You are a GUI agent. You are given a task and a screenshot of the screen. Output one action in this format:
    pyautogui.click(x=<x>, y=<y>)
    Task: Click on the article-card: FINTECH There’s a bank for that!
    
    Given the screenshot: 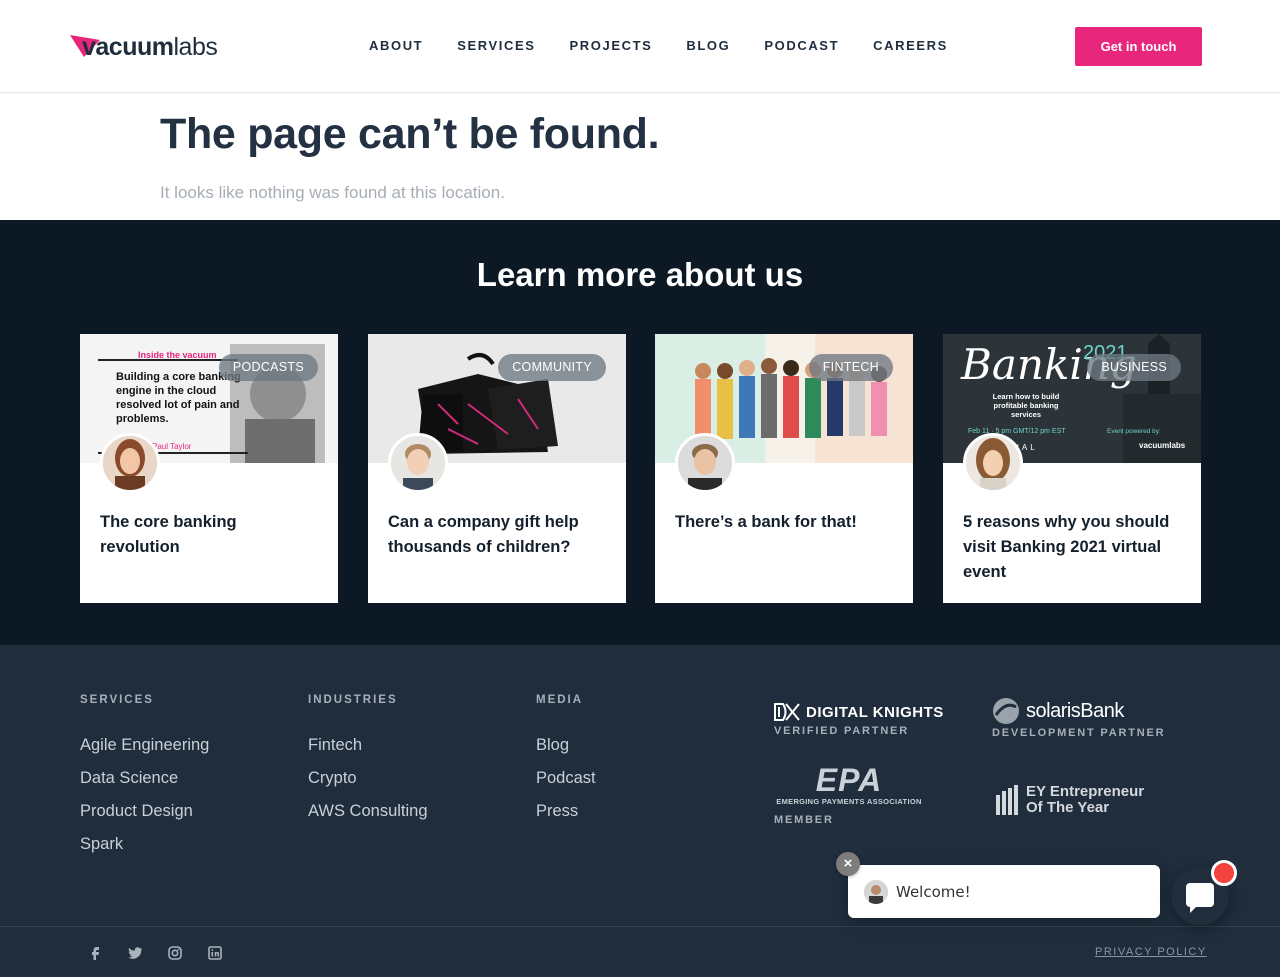 What is the action you would take?
    pyautogui.click(x=784, y=468)
    